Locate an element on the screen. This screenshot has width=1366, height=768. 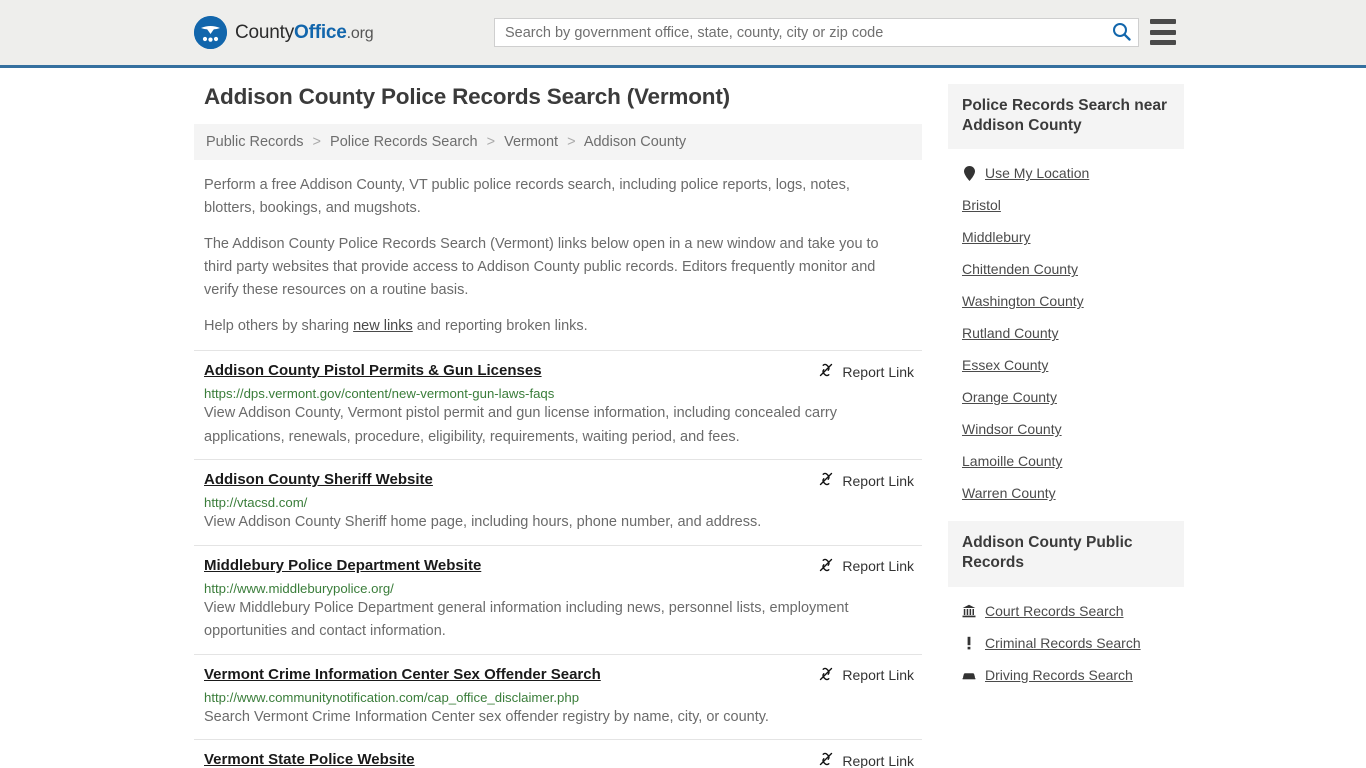
logo-text-org: .org is located at coordinates (360, 33).